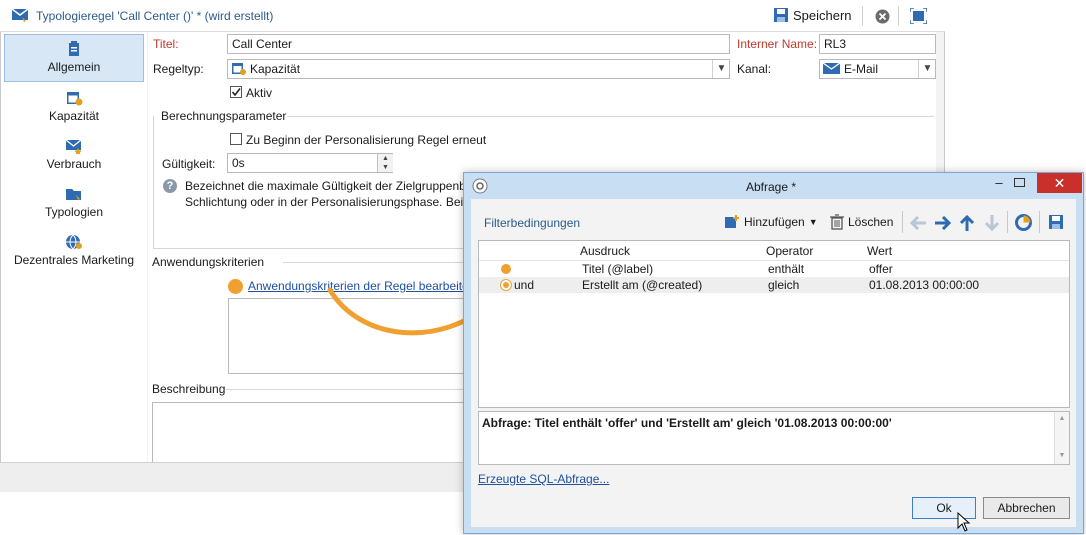 The image size is (1086, 535). Describe the element at coordinates (967, 223) in the screenshot. I see `arrow-up-icon` at that location.